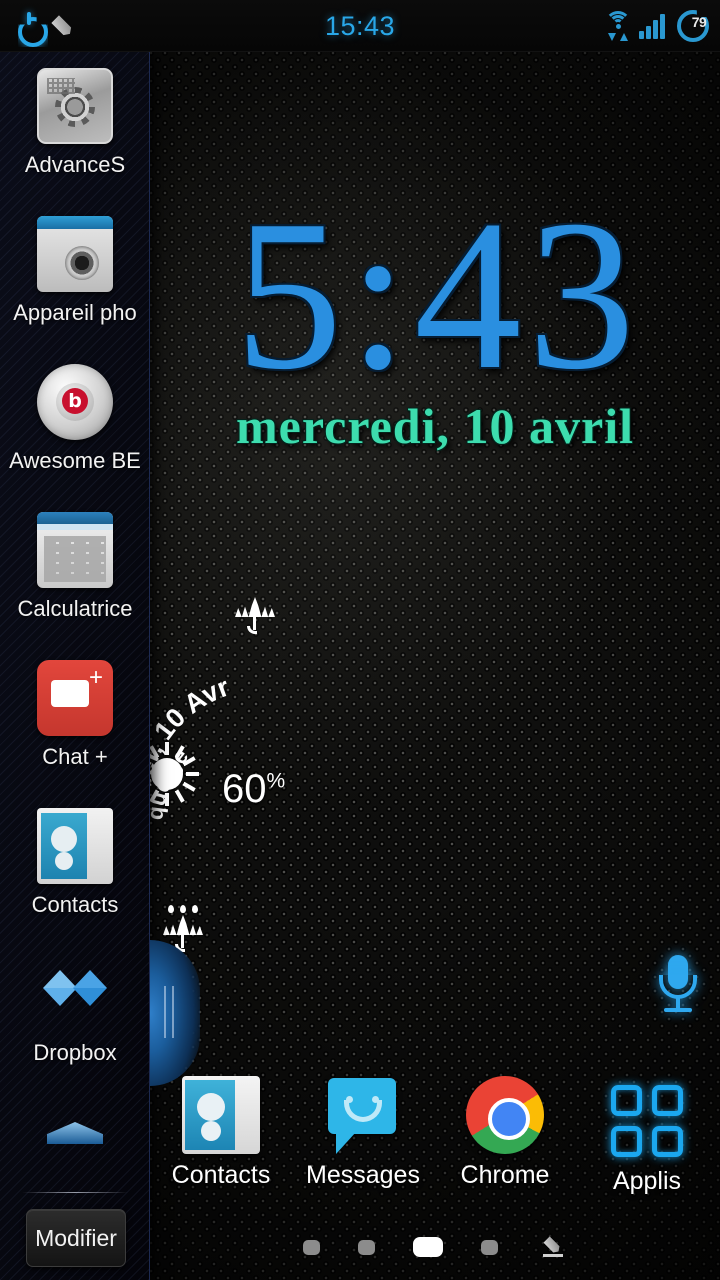 This screenshot has height=1280, width=720. I want to click on calculator-icon, so click(75, 550).